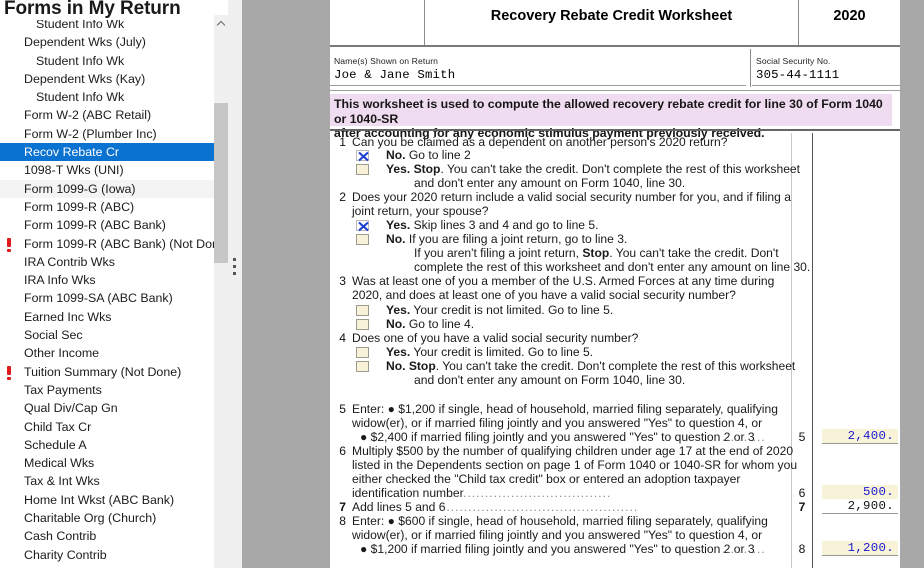 Image resolution: width=924 pixels, height=568 pixels. Describe the element at coordinates (107, 207) in the screenshot. I see `sidebar-item: Form 1099-R (ABC)` at that location.